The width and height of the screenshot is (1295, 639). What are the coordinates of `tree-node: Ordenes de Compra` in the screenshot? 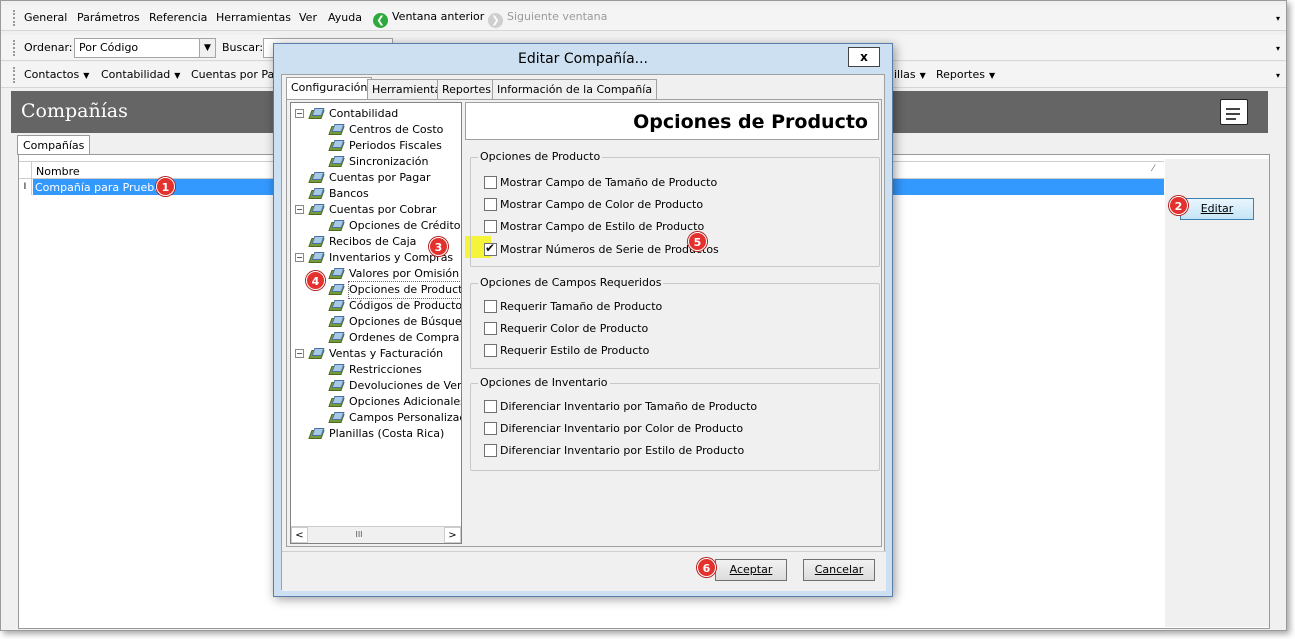 It's located at (376, 338).